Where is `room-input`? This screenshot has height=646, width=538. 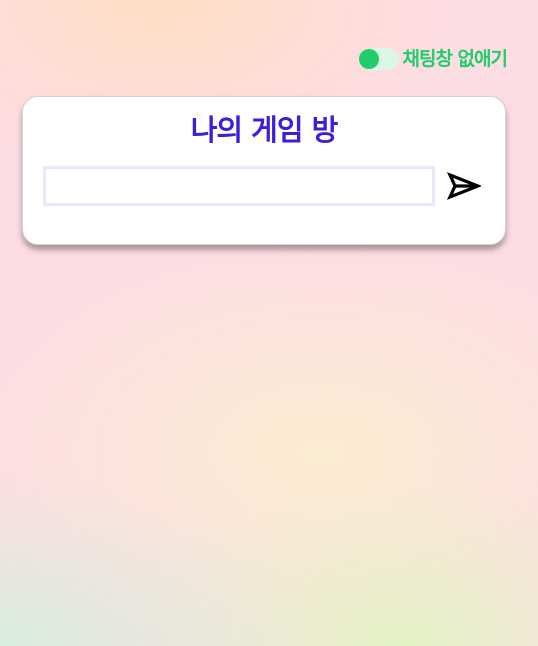
room-input is located at coordinates (239, 186).